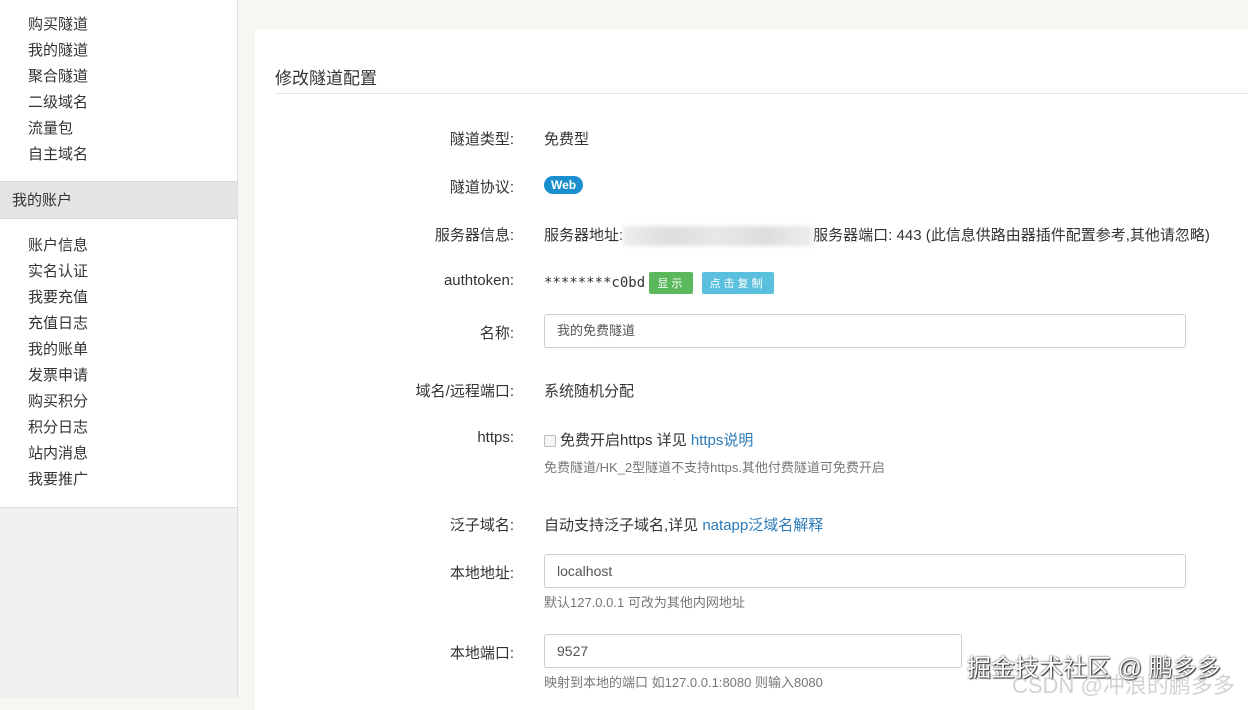  Describe the element at coordinates (714, 467) in the screenshot. I see `https-help: 免费隧道/HK_2型隧道不支持https.其他付费隧道可免费开启` at that location.